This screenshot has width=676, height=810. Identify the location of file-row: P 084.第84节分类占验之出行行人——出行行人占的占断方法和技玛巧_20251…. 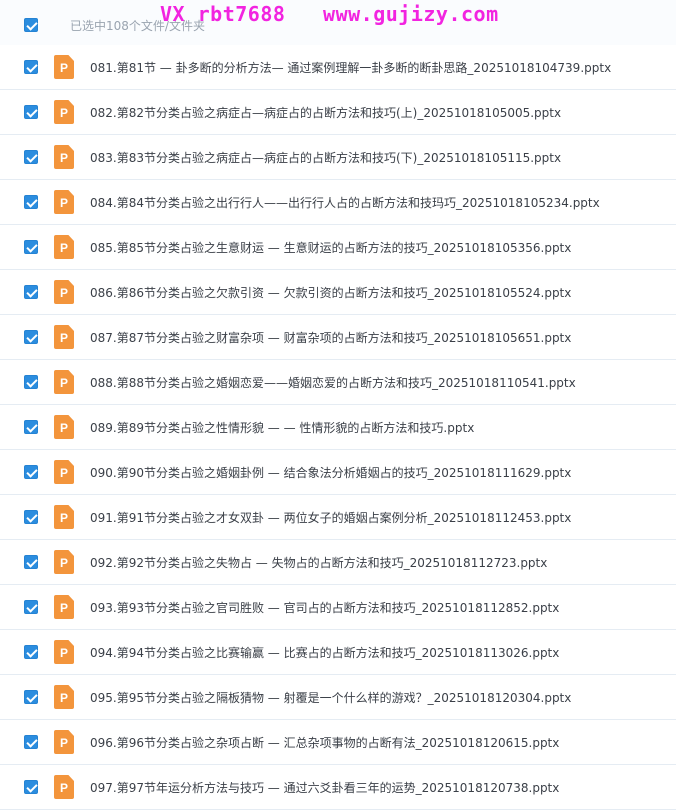
(338, 202).